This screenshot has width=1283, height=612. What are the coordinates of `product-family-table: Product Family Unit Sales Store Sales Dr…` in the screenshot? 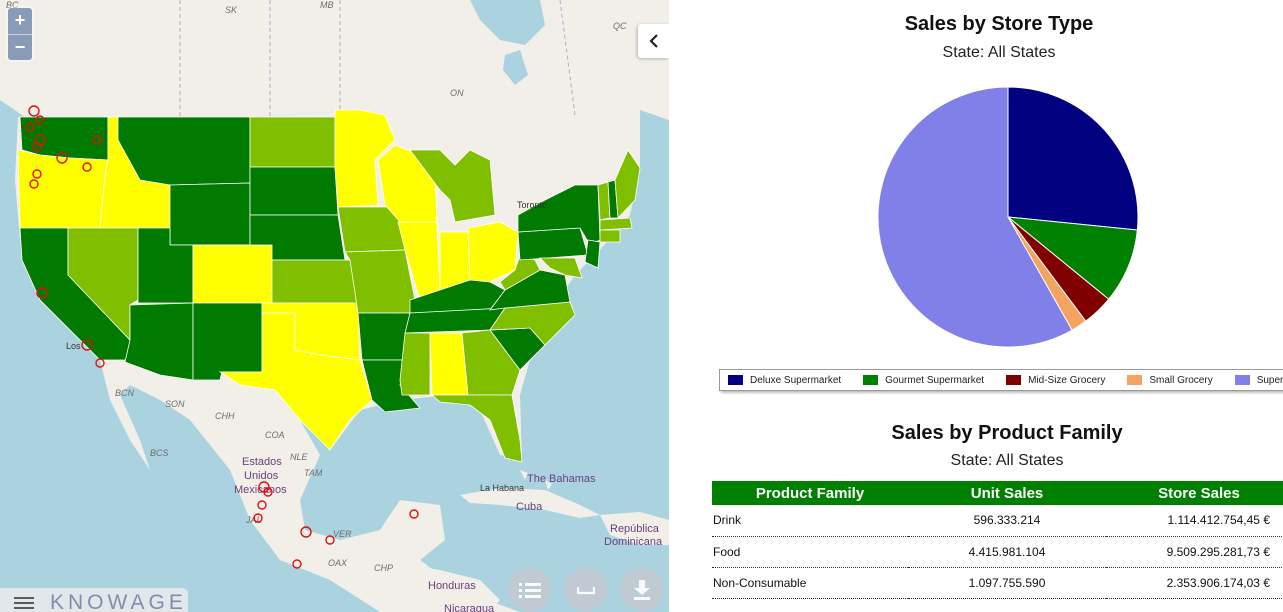 It's located at (997, 540).